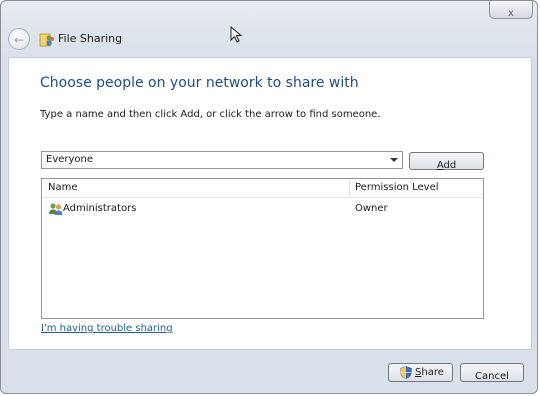 Image resolution: width=540 pixels, height=396 pixels. Describe the element at coordinates (100, 208) in the screenshot. I see `row-name: Administrators` at that location.